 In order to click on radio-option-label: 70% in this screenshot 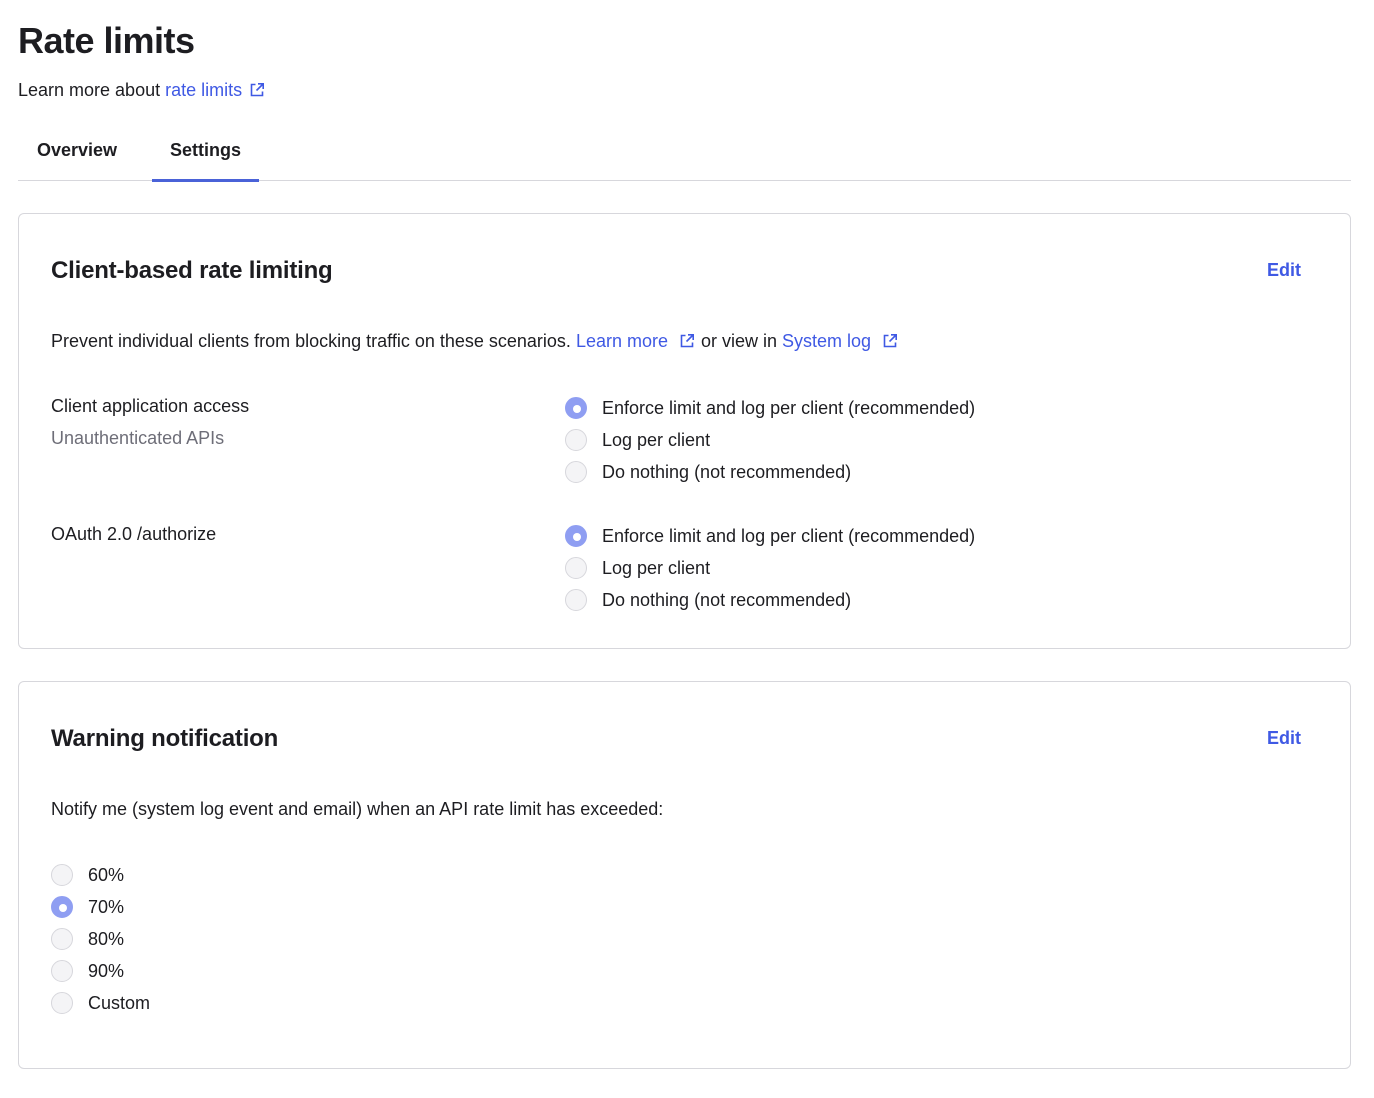, I will do `click(106, 906)`.